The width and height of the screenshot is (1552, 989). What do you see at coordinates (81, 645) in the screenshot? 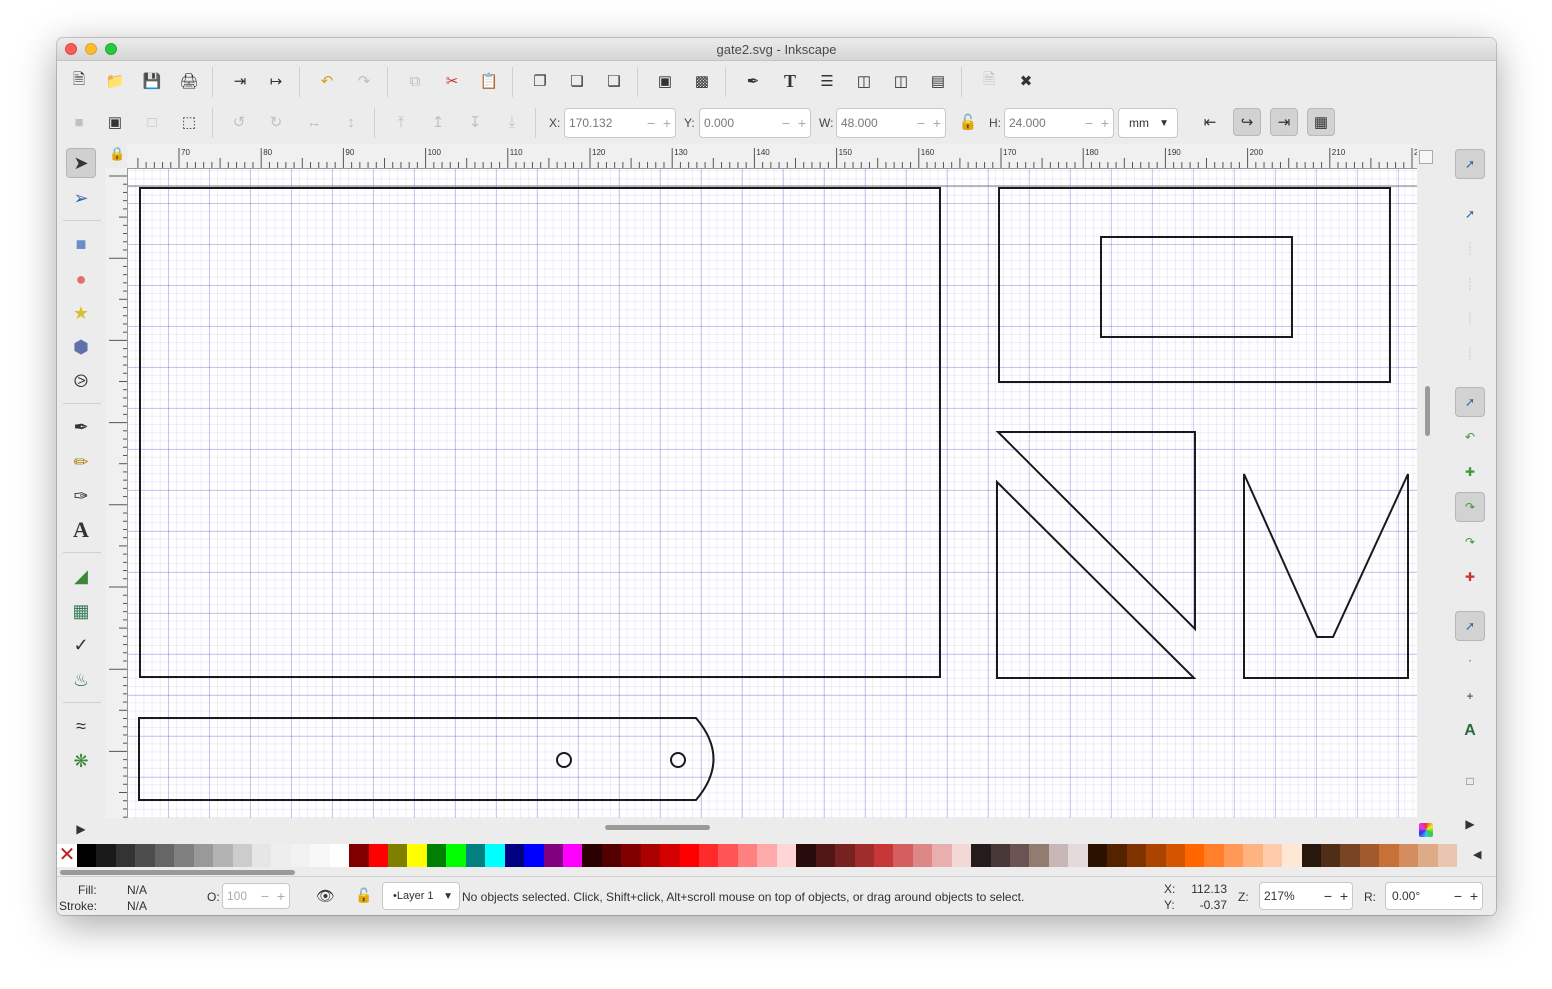
I see `dropper-tool-icon: ✓` at bounding box center [81, 645].